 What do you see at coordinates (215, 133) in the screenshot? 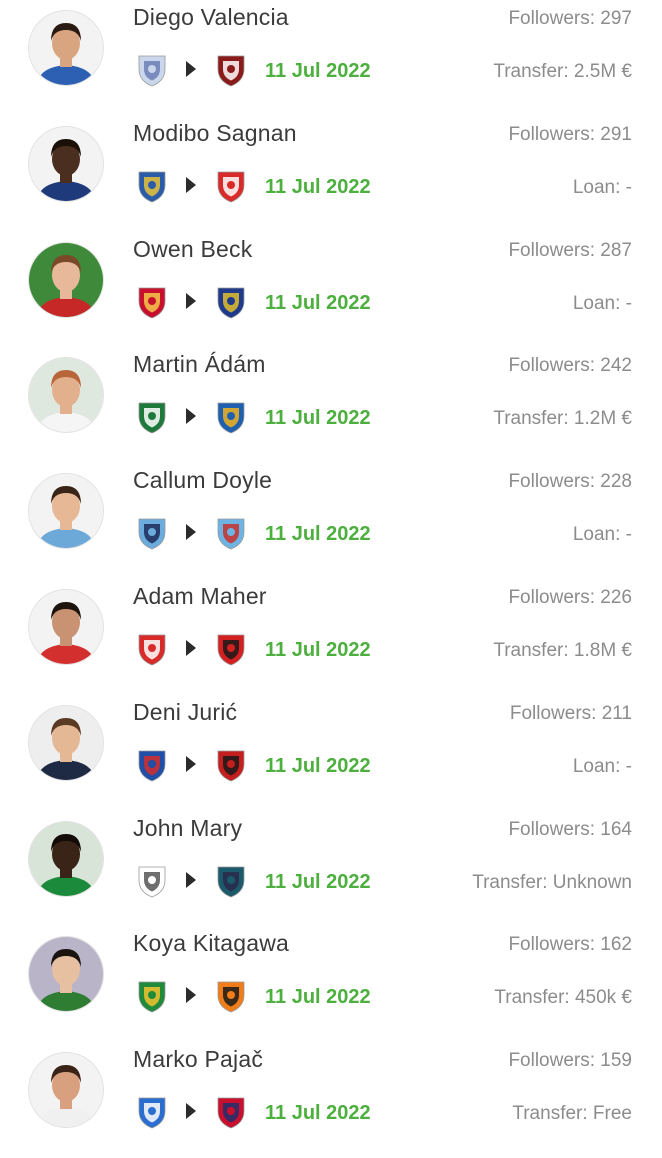
I see `player-name: Modibo Sagnan` at bounding box center [215, 133].